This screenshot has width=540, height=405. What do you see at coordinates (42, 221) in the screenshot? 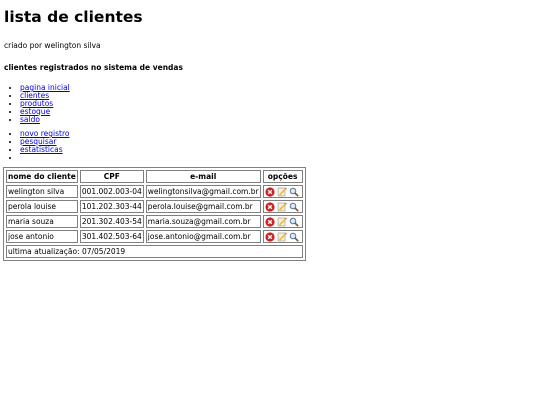
I see `cell-nome: maria souza` at bounding box center [42, 221].